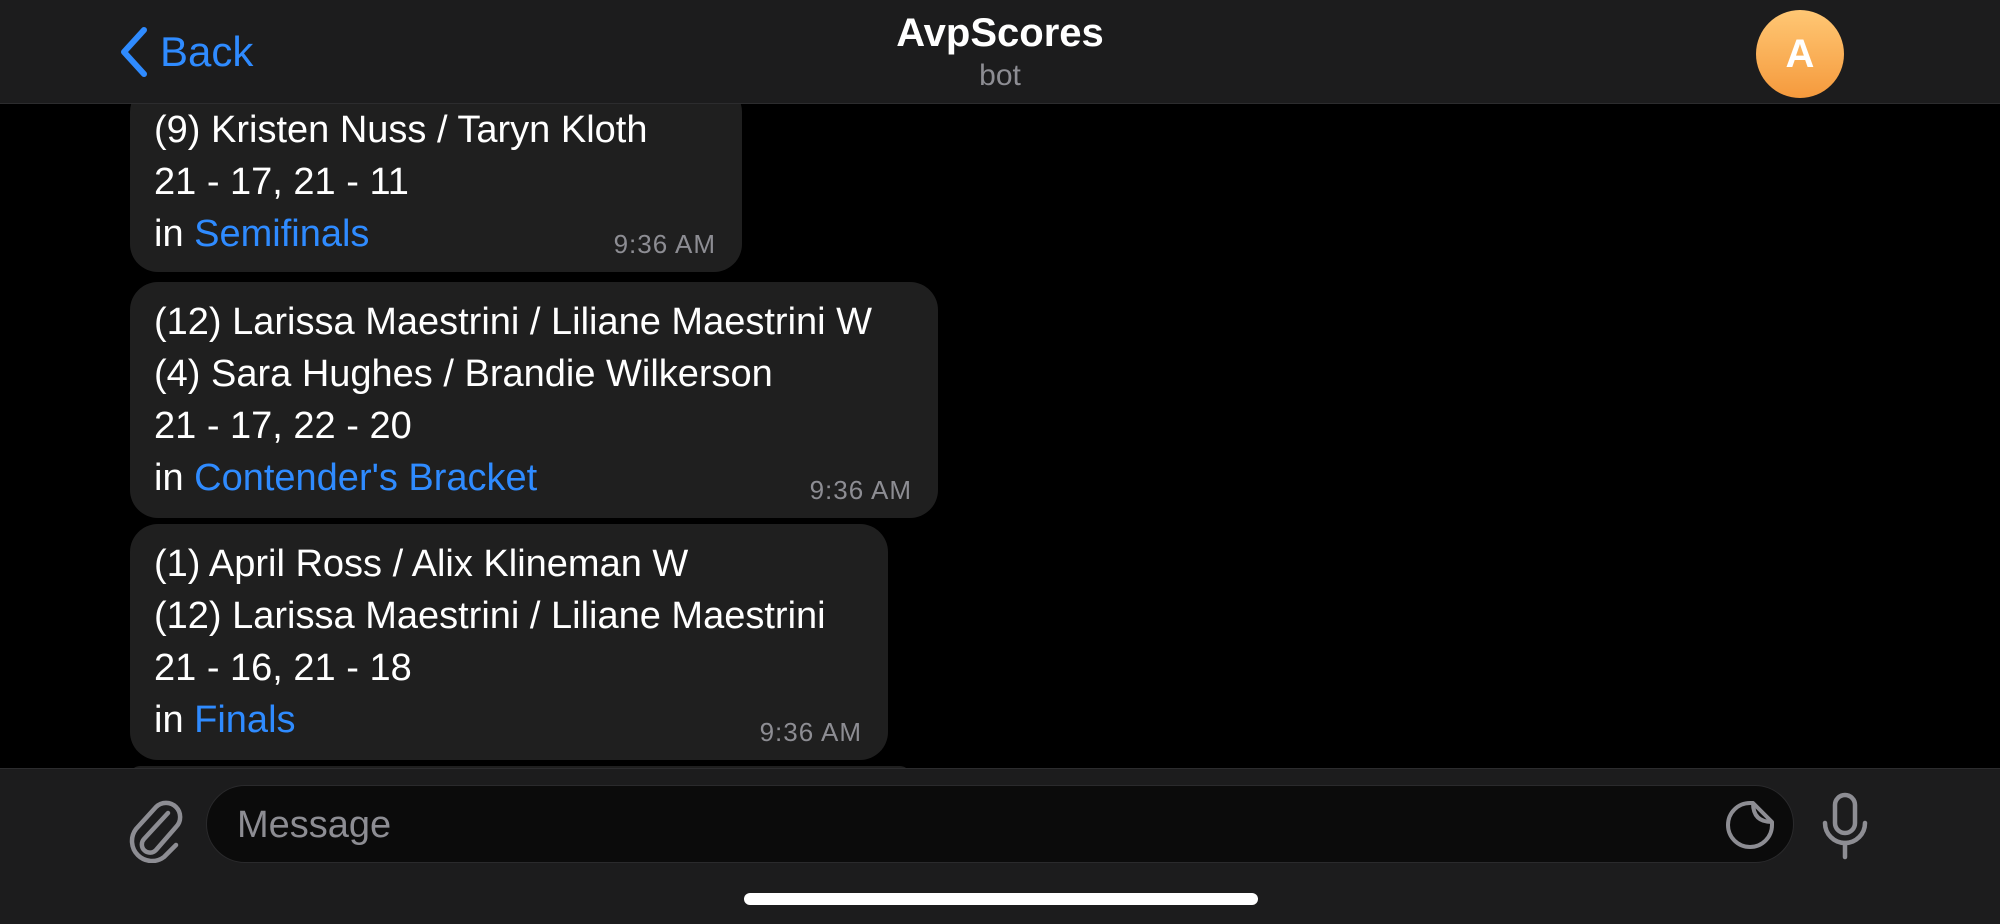 The image size is (2000, 924). What do you see at coordinates (967, 825) in the screenshot?
I see `message-input` at bounding box center [967, 825].